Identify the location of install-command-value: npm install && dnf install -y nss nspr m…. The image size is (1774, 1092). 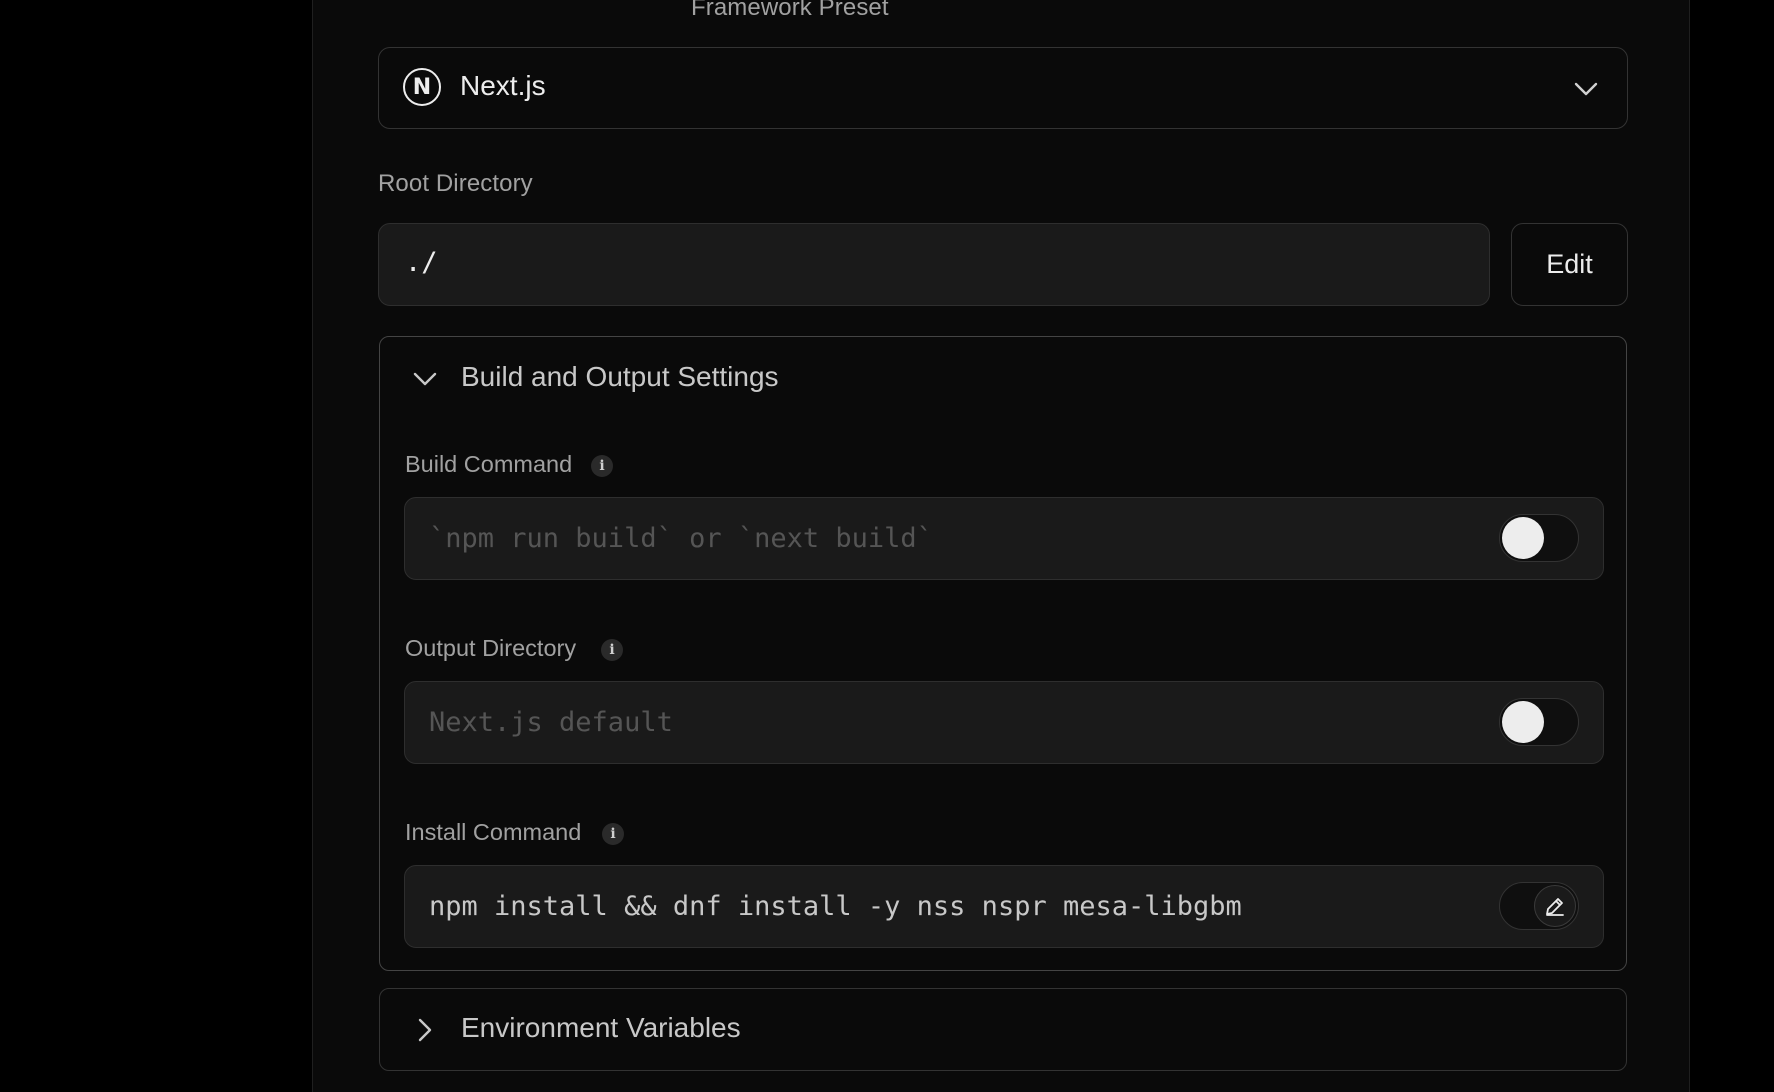
(835, 906).